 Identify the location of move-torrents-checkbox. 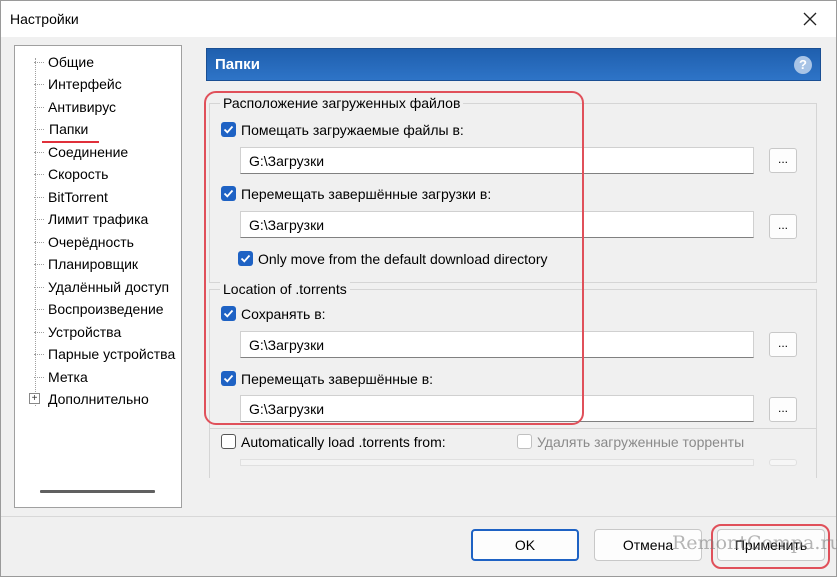
(228, 378).